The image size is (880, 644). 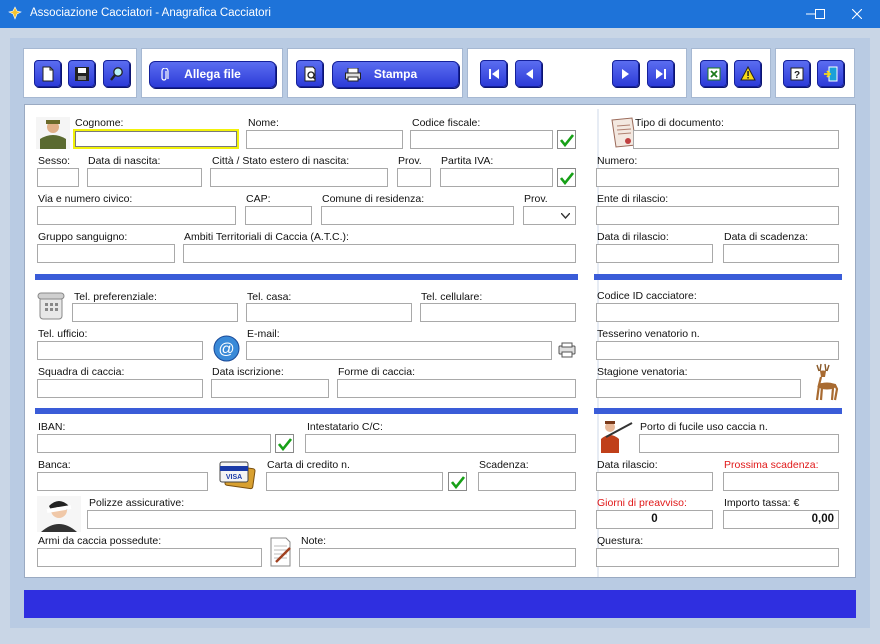 What do you see at coordinates (63, 334) in the screenshot?
I see `office-phone-label: Tel. ufficio:` at bounding box center [63, 334].